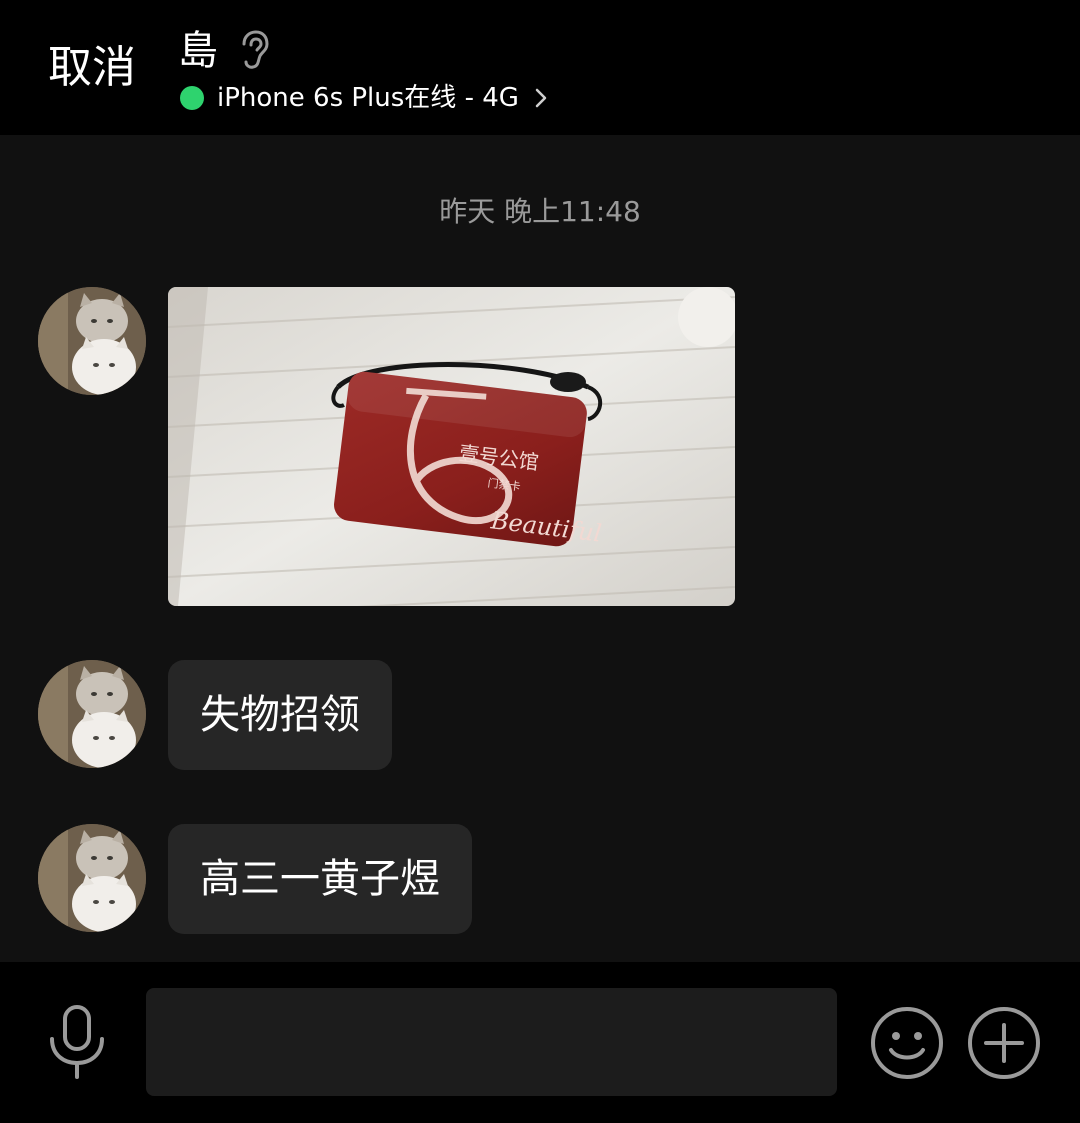 The image size is (1080, 1123). What do you see at coordinates (255, 49) in the screenshot?
I see `ear-icon` at bounding box center [255, 49].